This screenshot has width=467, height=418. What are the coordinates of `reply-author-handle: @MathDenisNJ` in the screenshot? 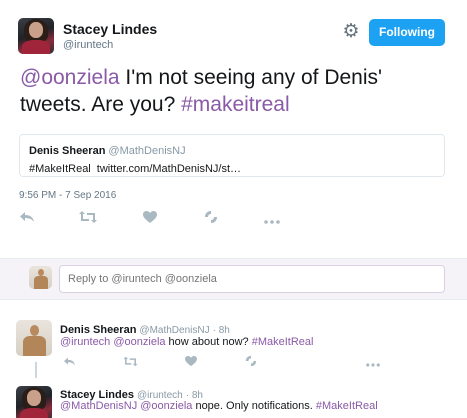 It's located at (174, 330).